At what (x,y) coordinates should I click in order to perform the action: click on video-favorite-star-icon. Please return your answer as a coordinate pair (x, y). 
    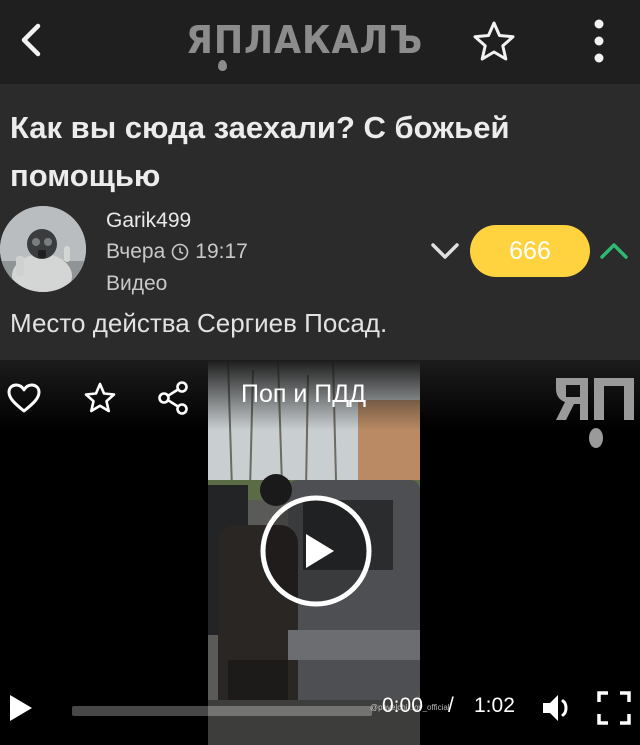
    Looking at the image, I should click on (100, 398).